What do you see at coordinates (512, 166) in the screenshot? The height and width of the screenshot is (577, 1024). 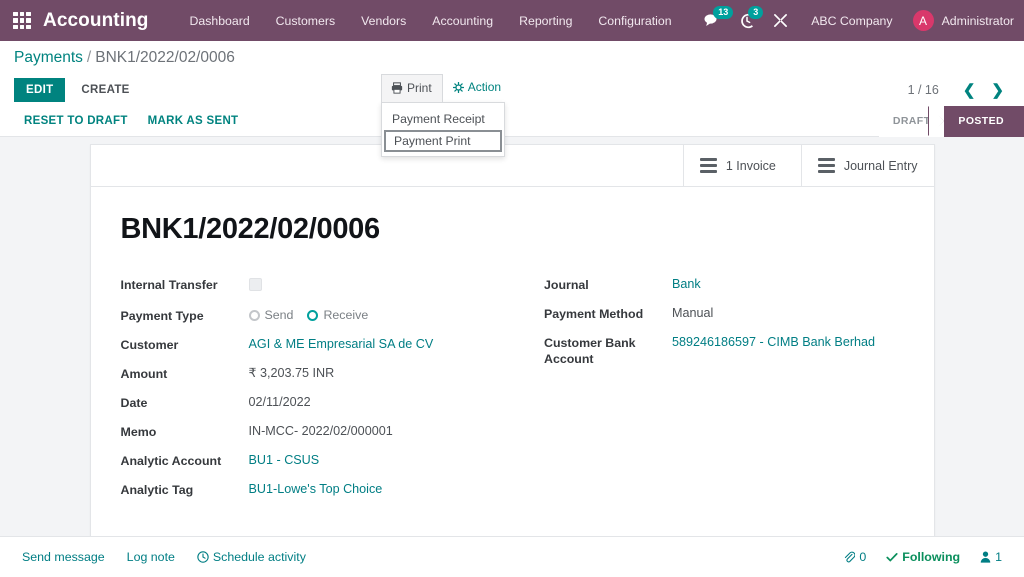 I see `smart-button-row: 1 Invoice Journal Entry` at bounding box center [512, 166].